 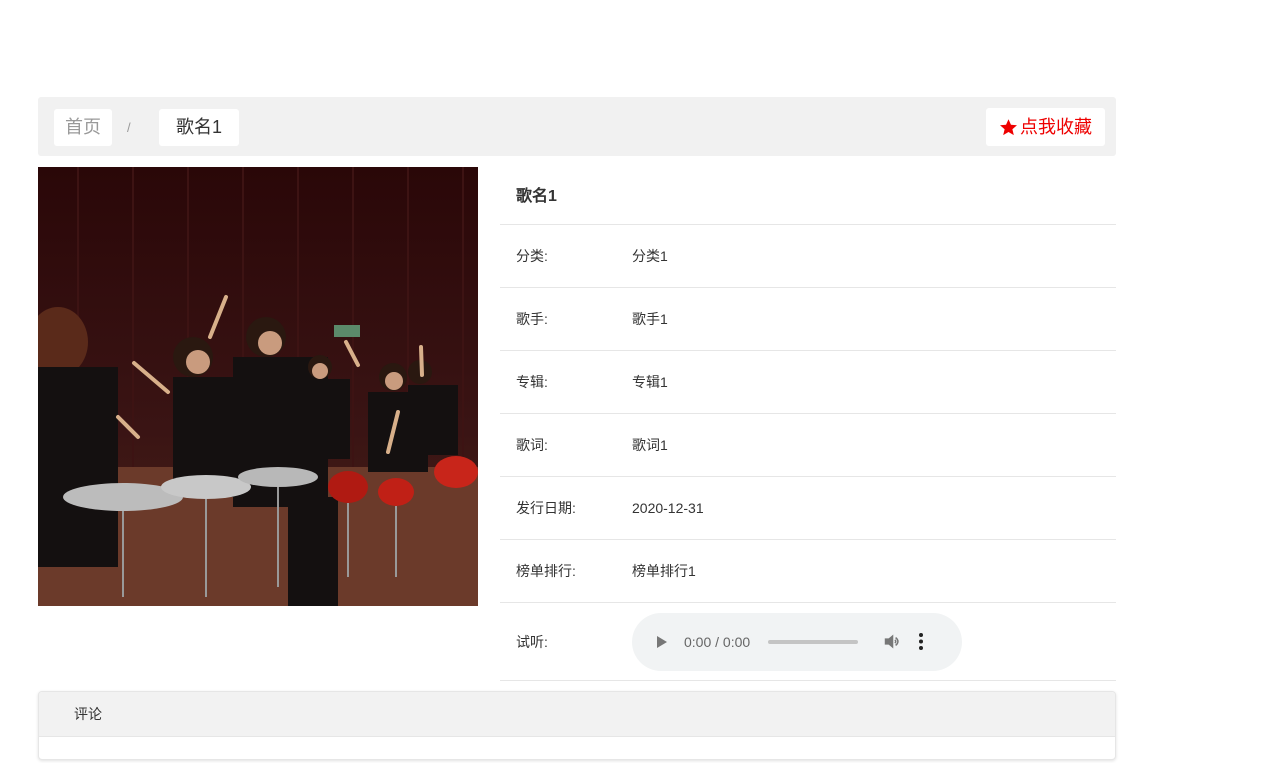 What do you see at coordinates (546, 508) in the screenshot?
I see `field-label: 发行日期:` at bounding box center [546, 508].